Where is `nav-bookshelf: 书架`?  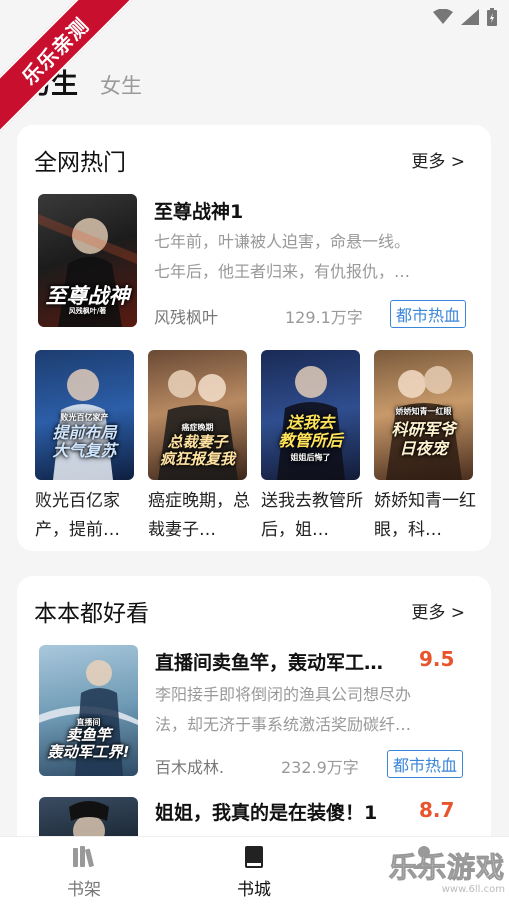 nav-bookshelf: 书架 is located at coordinates (84, 872).